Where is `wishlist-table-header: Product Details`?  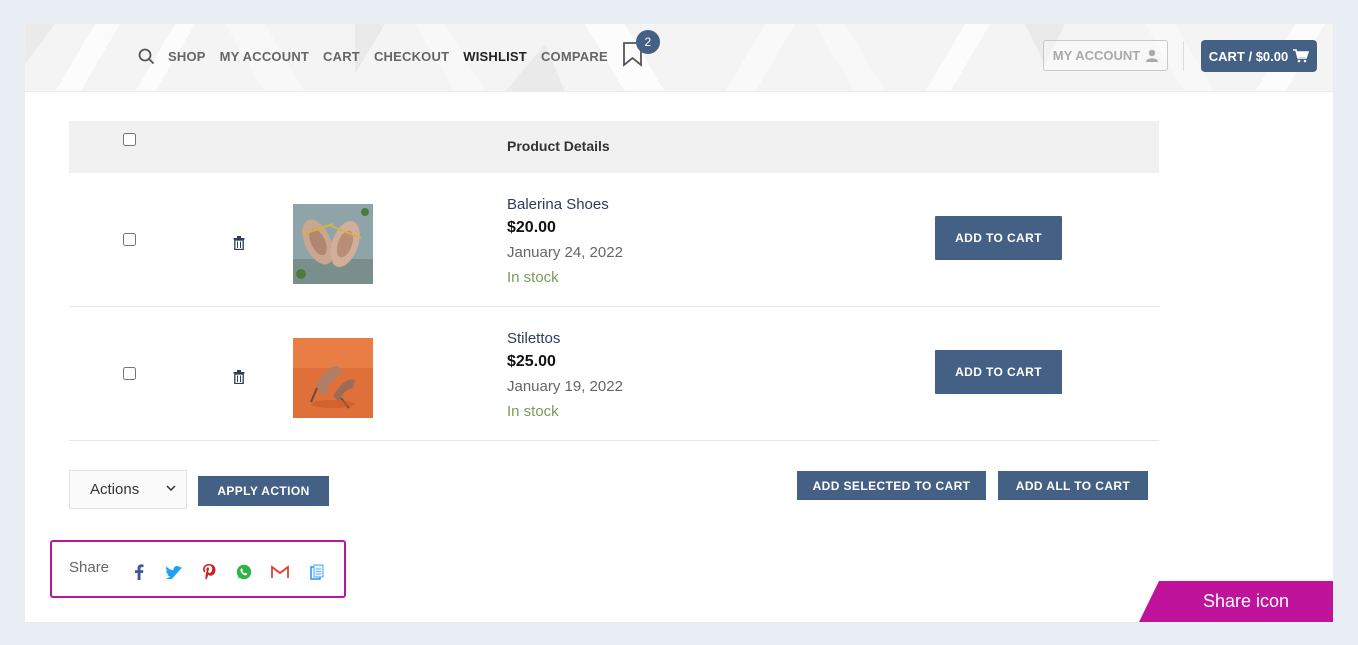
wishlist-table-header: Product Details is located at coordinates (614, 147).